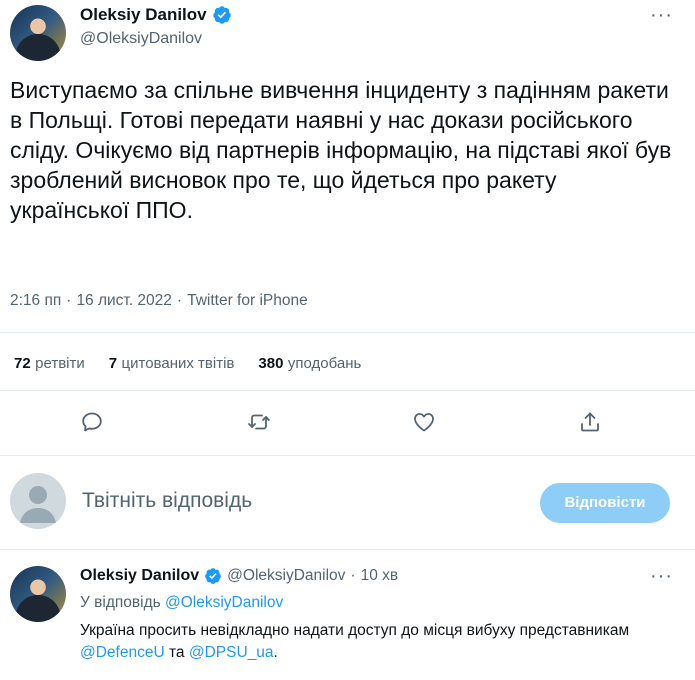  I want to click on replying-to: У відповідь @OleksiyDanilov, so click(181, 603).